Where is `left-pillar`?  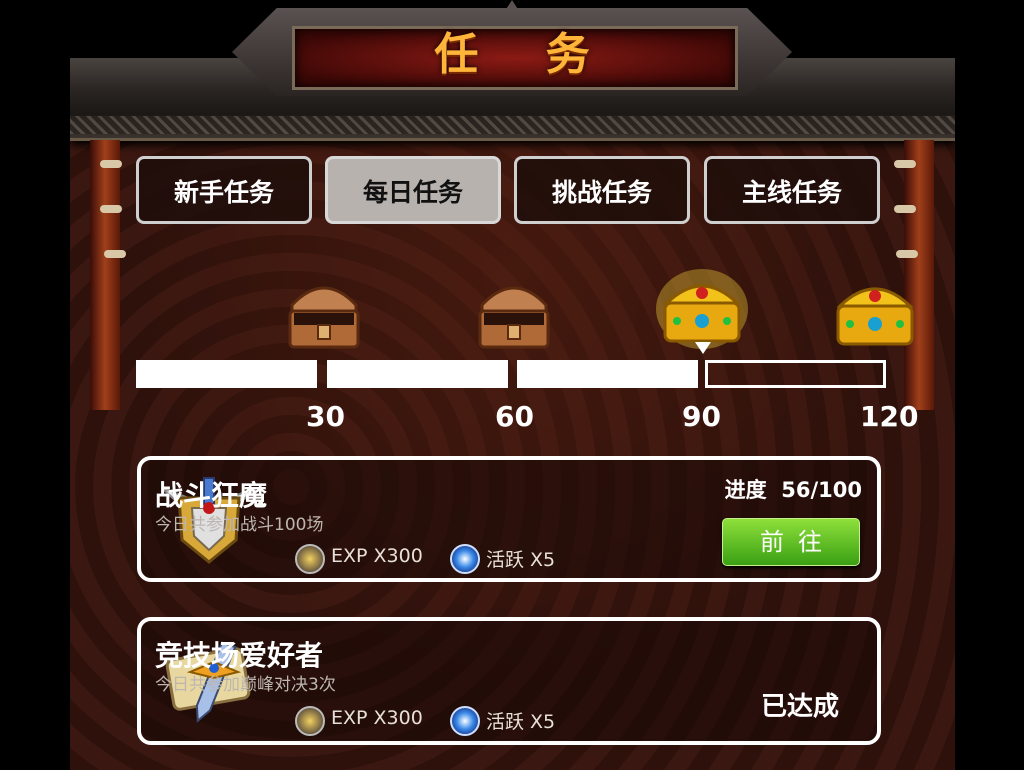
left-pillar is located at coordinates (105, 275).